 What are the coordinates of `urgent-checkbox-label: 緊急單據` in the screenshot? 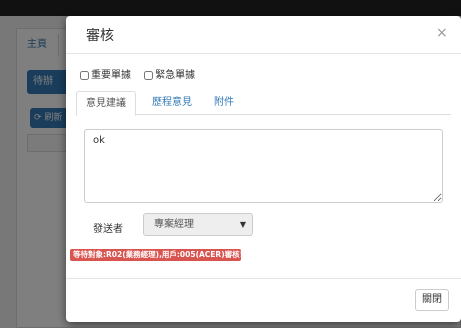 It's located at (175, 75).